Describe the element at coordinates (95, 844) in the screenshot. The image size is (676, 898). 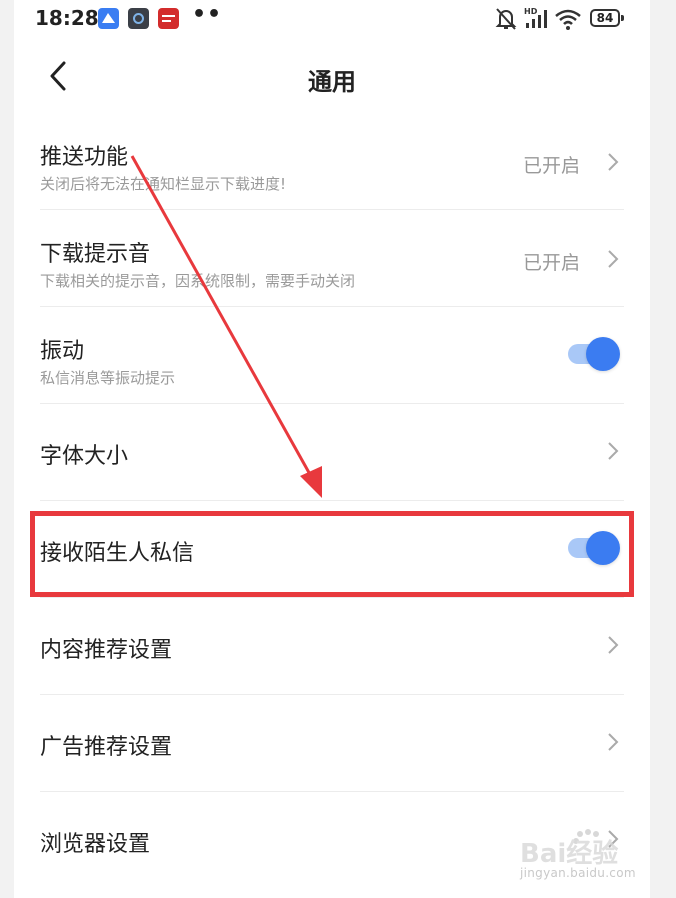
I see `setting-title: 浏览器设置` at that location.